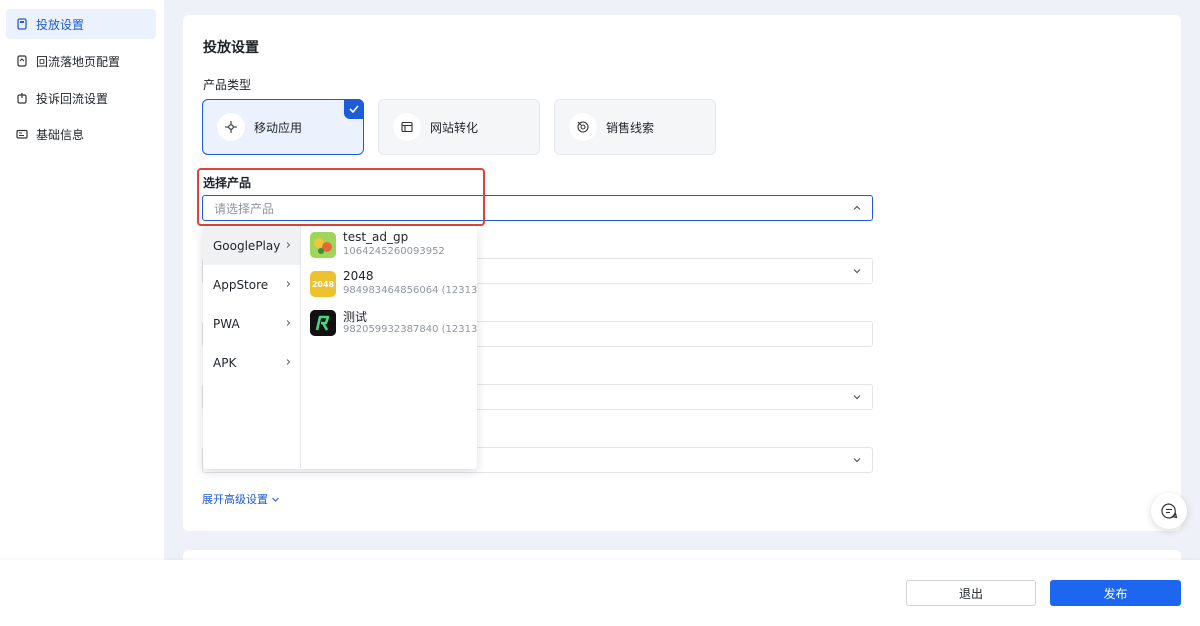 The image size is (1200, 626). What do you see at coordinates (22, 98) in the screenshot?
I see `complaint-icon` at bounding box center [22, 98].